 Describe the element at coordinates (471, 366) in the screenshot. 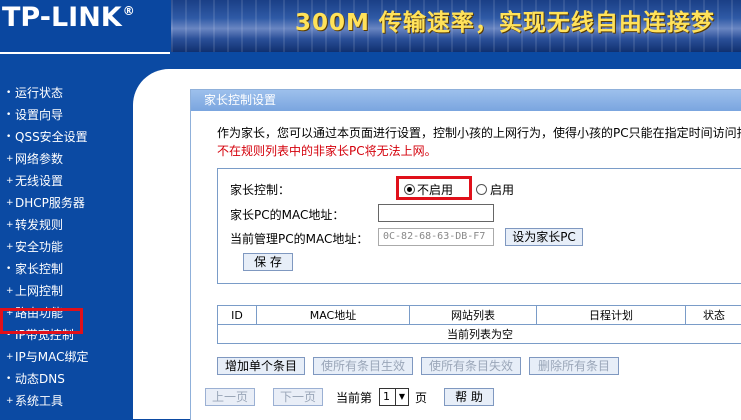

I see `disable-all-button: 使所有条目失效` at that location.